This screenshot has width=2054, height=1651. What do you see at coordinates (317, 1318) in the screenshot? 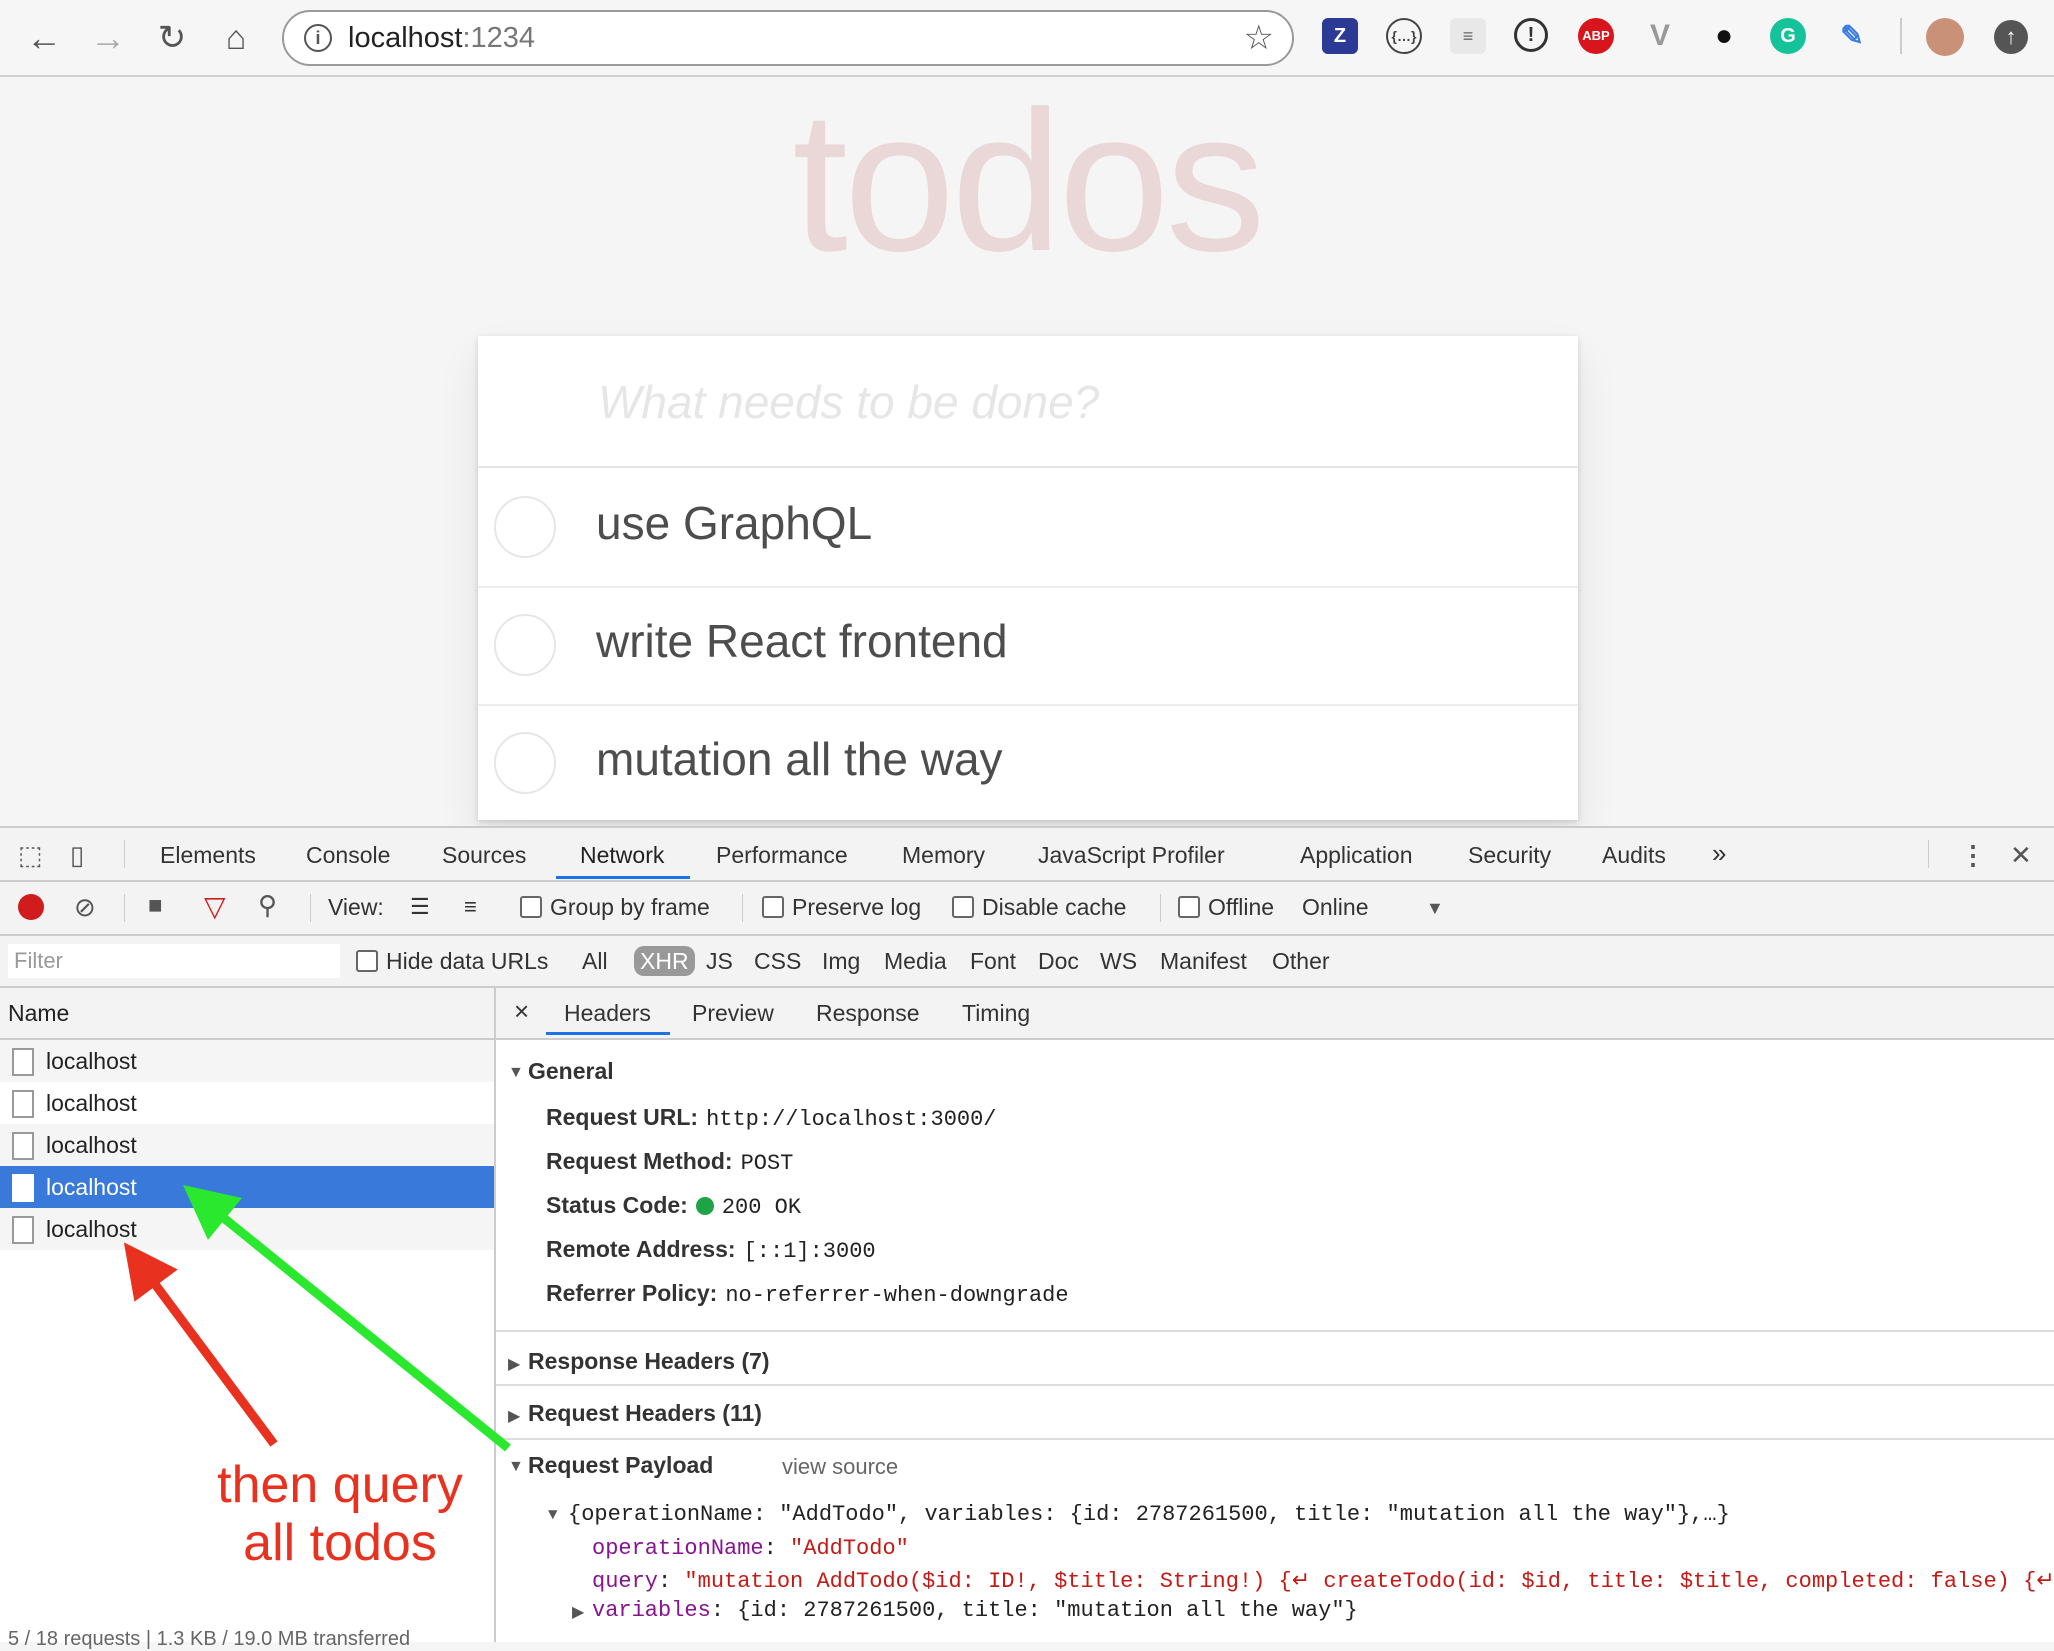
I see `annotation-arrows` at bounding box center [317, 1318].